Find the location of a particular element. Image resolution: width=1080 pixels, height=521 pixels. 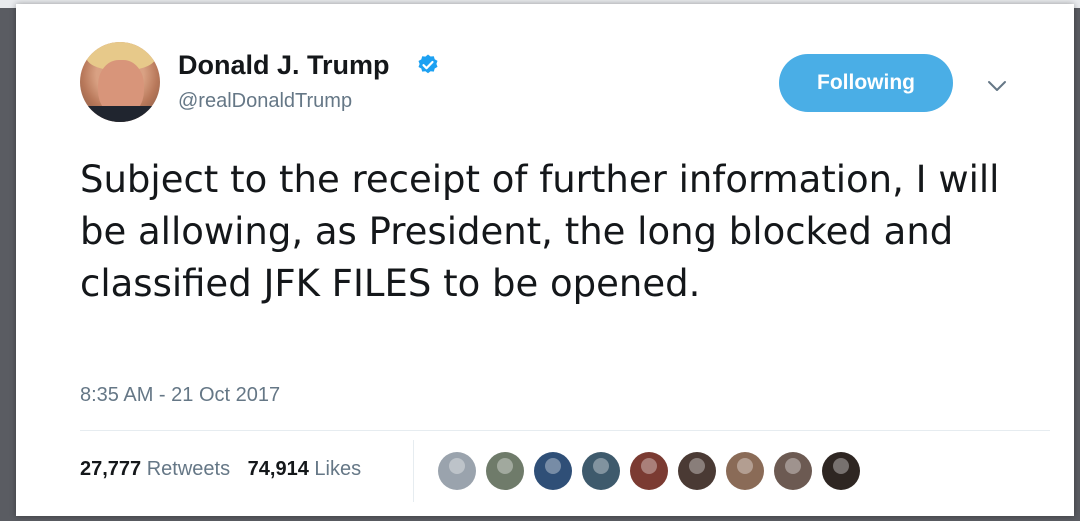

tweet-stats: 27,777 Retweets 74,914 Likes is located at coordinates (226, 469).